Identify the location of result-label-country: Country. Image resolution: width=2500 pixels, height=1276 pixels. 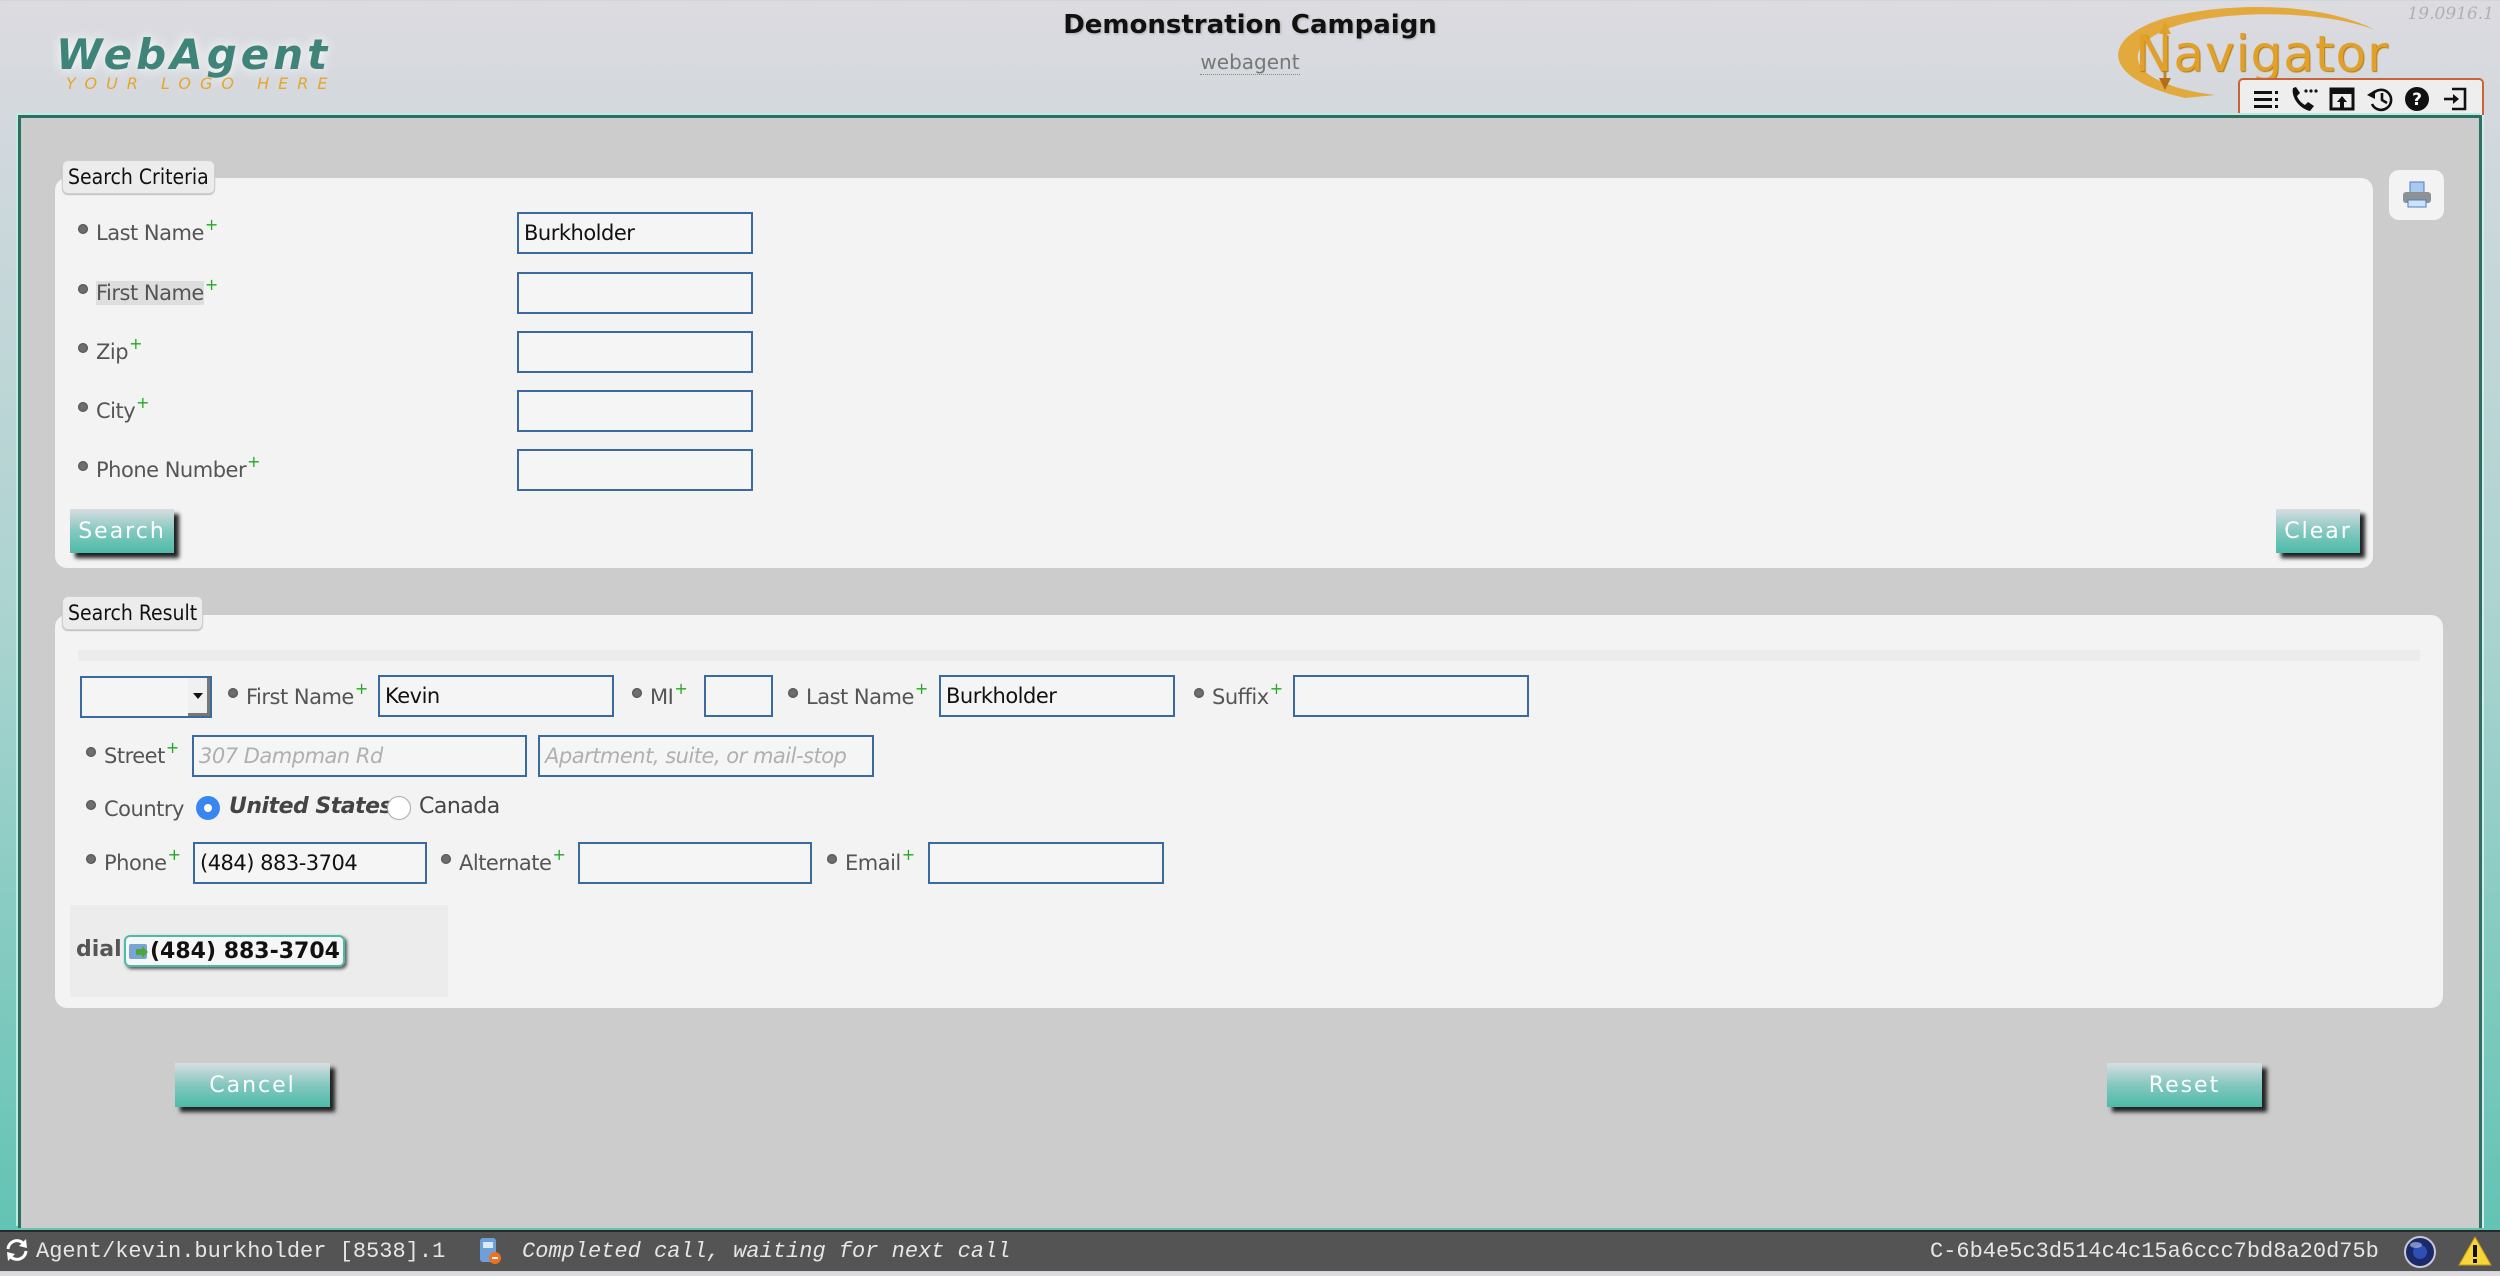
(135, 809).